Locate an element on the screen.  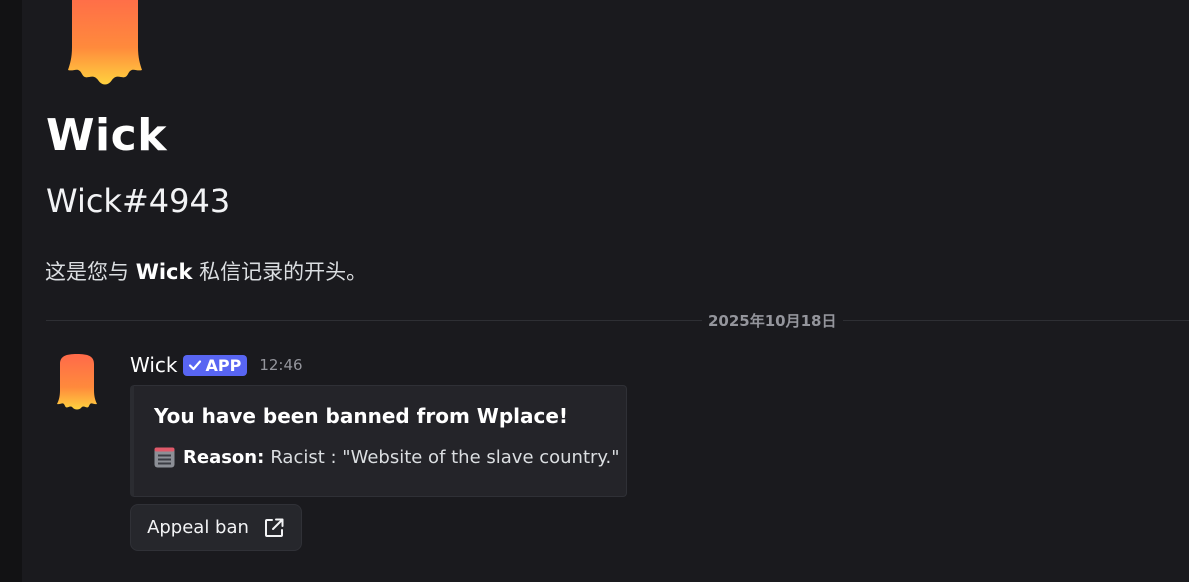
date-divider is located at coordinates (617, 320).